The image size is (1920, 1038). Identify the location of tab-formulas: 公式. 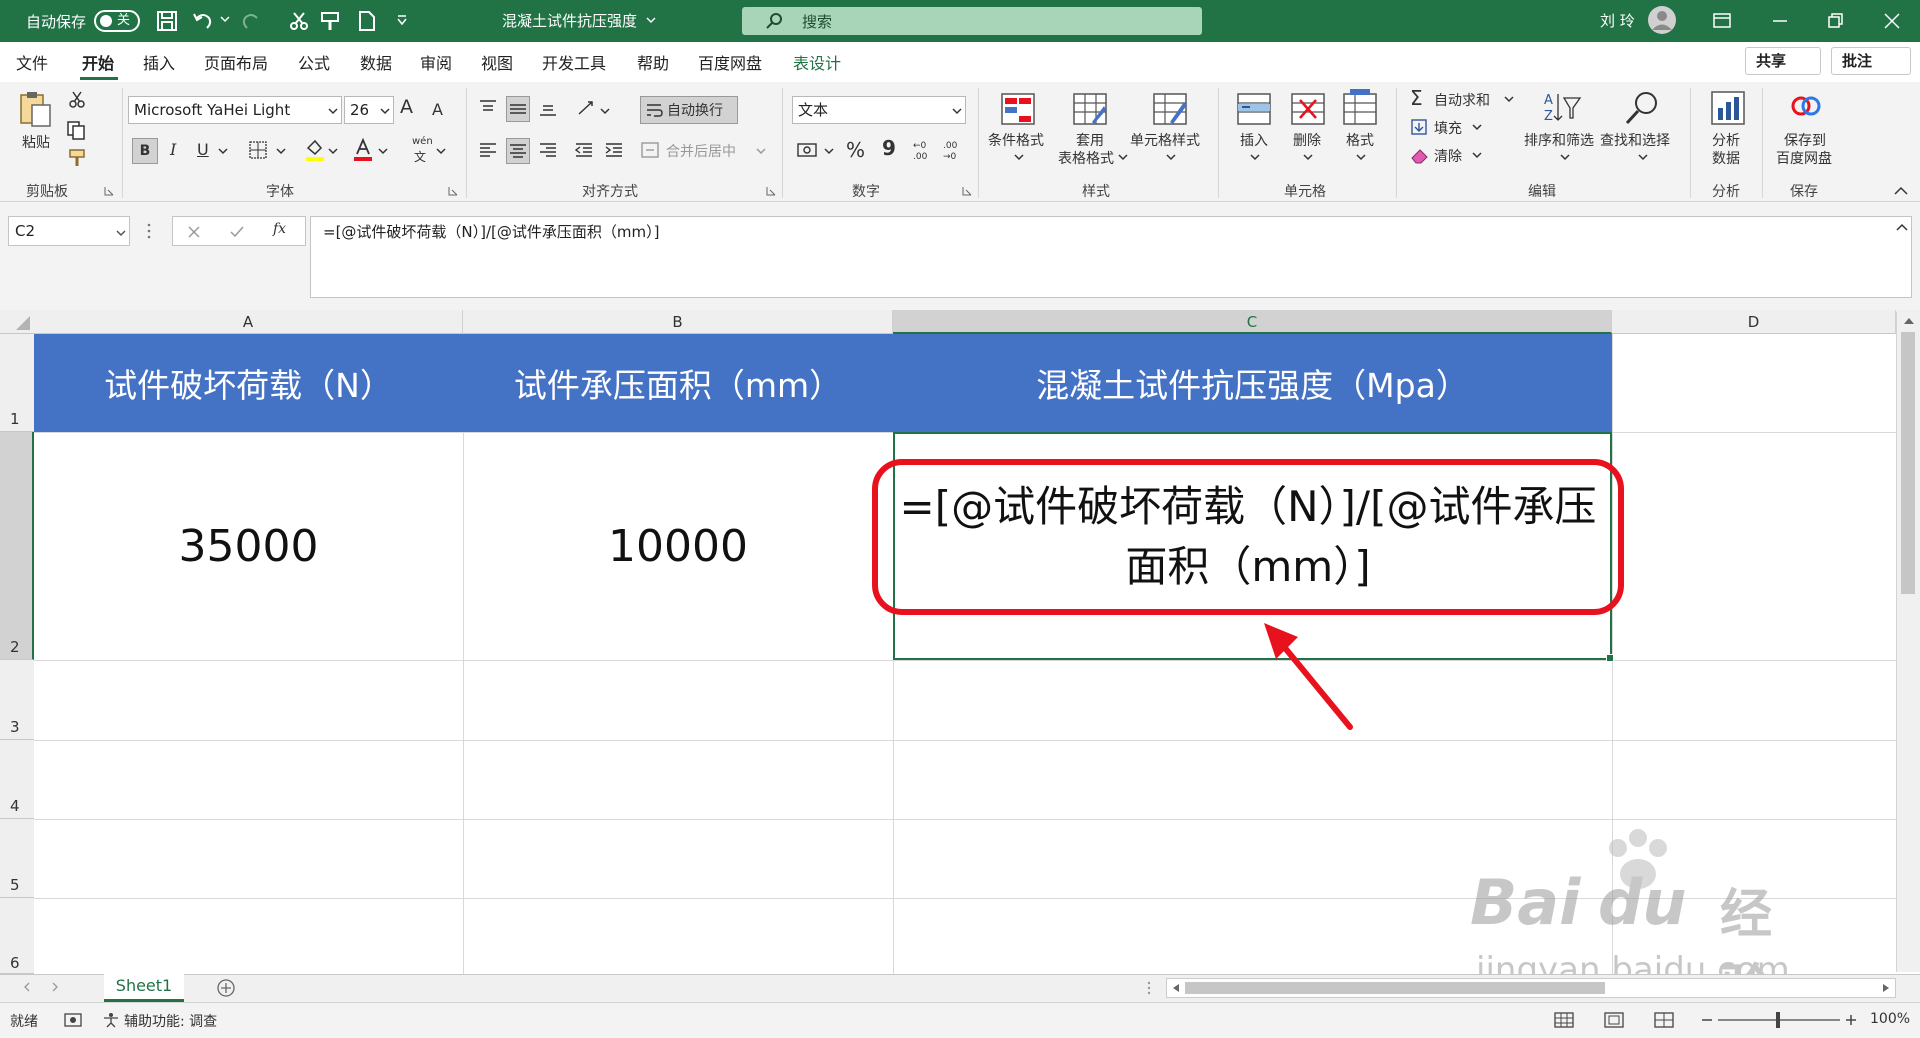
(314, 62).